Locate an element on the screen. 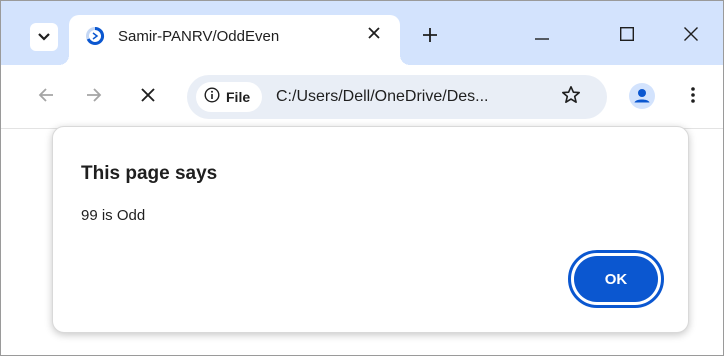 The width and height of the screenshot is (724, 356). bookmark-button is located at coordinates (571, 97).